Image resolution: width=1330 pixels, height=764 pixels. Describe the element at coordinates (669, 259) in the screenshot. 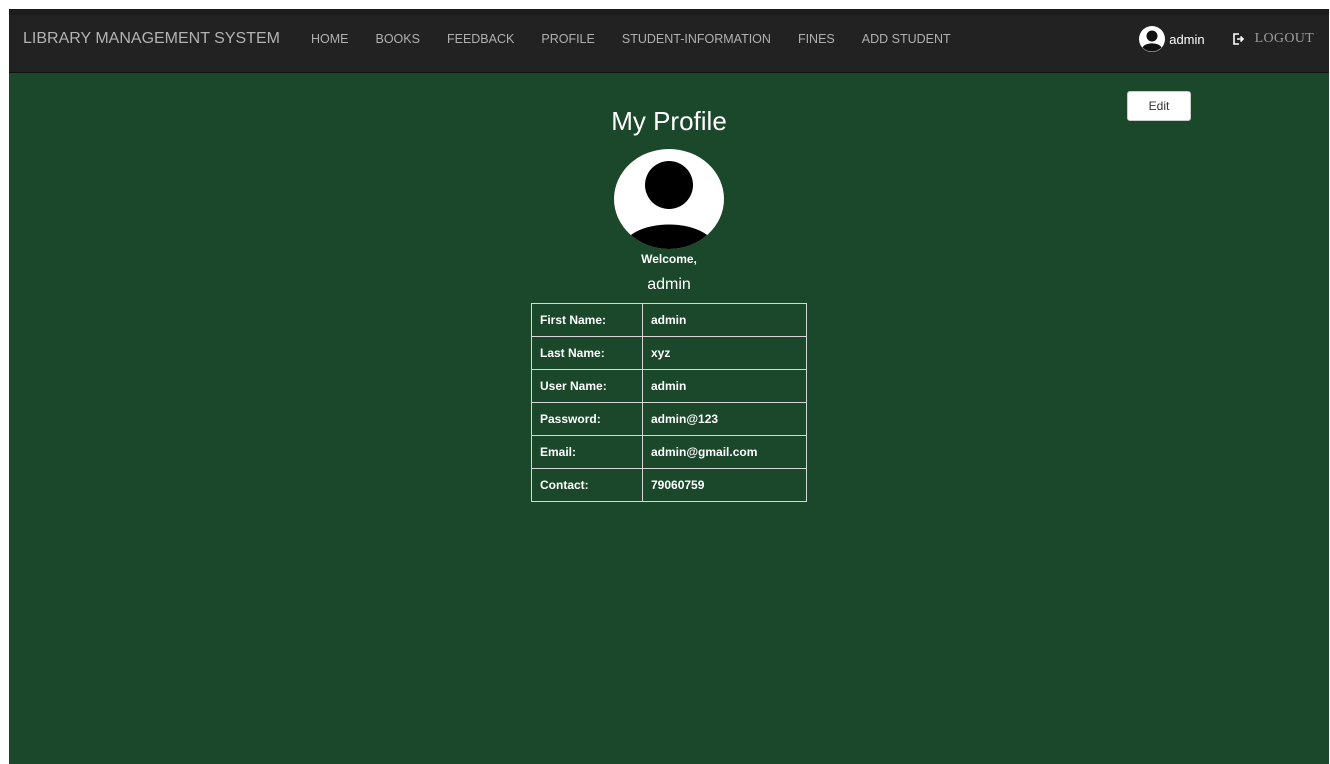

I see `welcome-text: Welcome,` at that location.